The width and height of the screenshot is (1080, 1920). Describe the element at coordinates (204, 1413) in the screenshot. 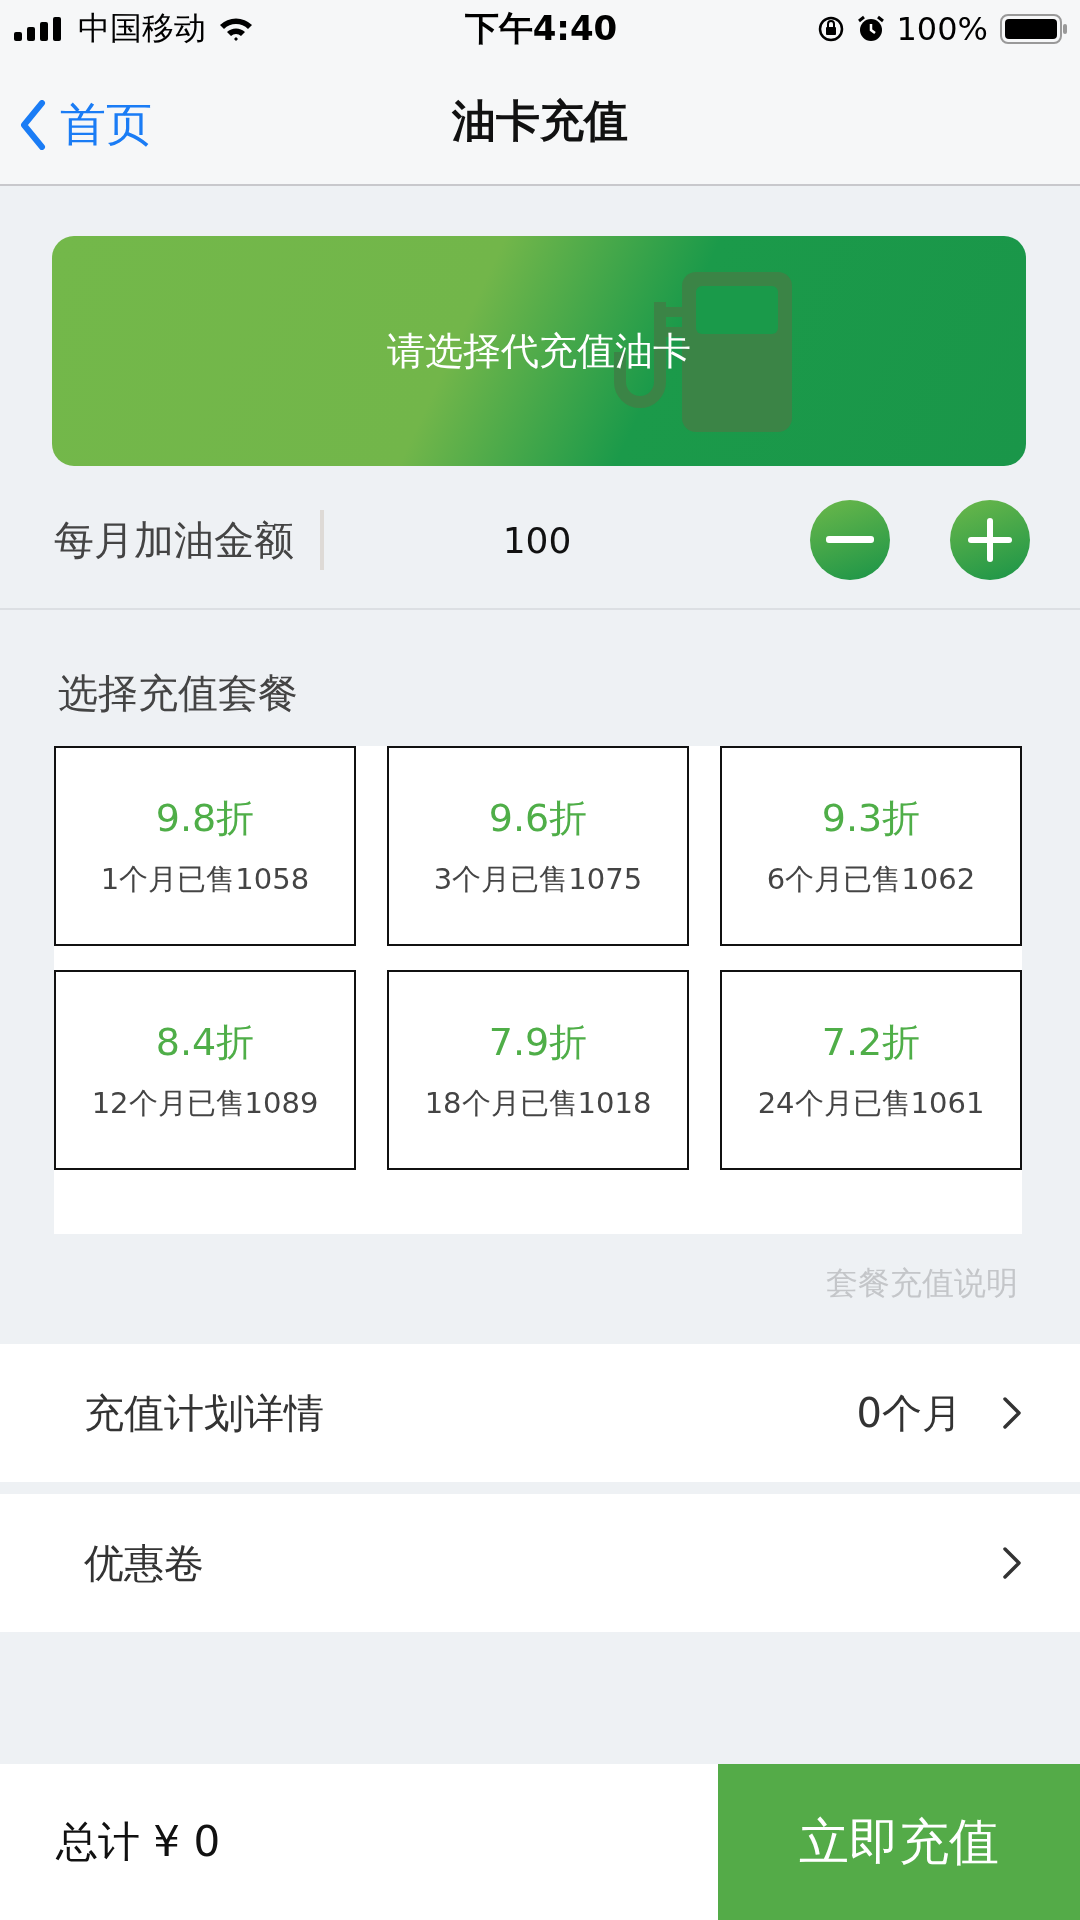

I see `row-label: 充值计划详情` at that location.